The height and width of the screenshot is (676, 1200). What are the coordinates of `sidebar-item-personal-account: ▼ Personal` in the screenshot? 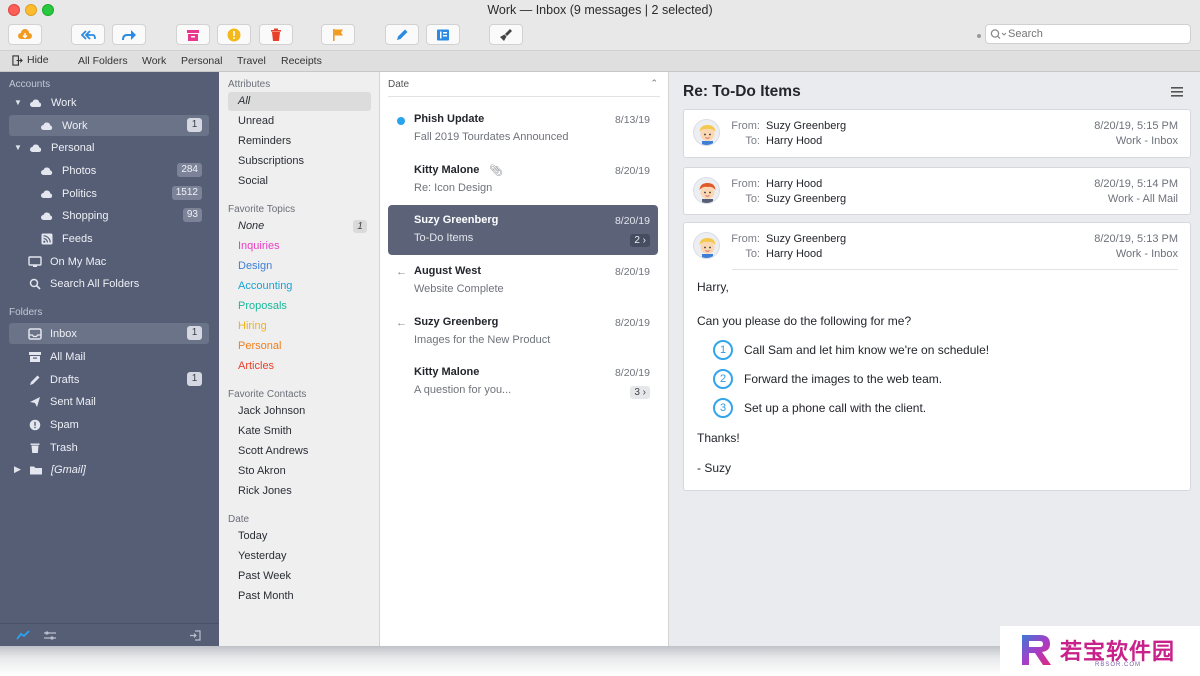 It's located at (109, 147).